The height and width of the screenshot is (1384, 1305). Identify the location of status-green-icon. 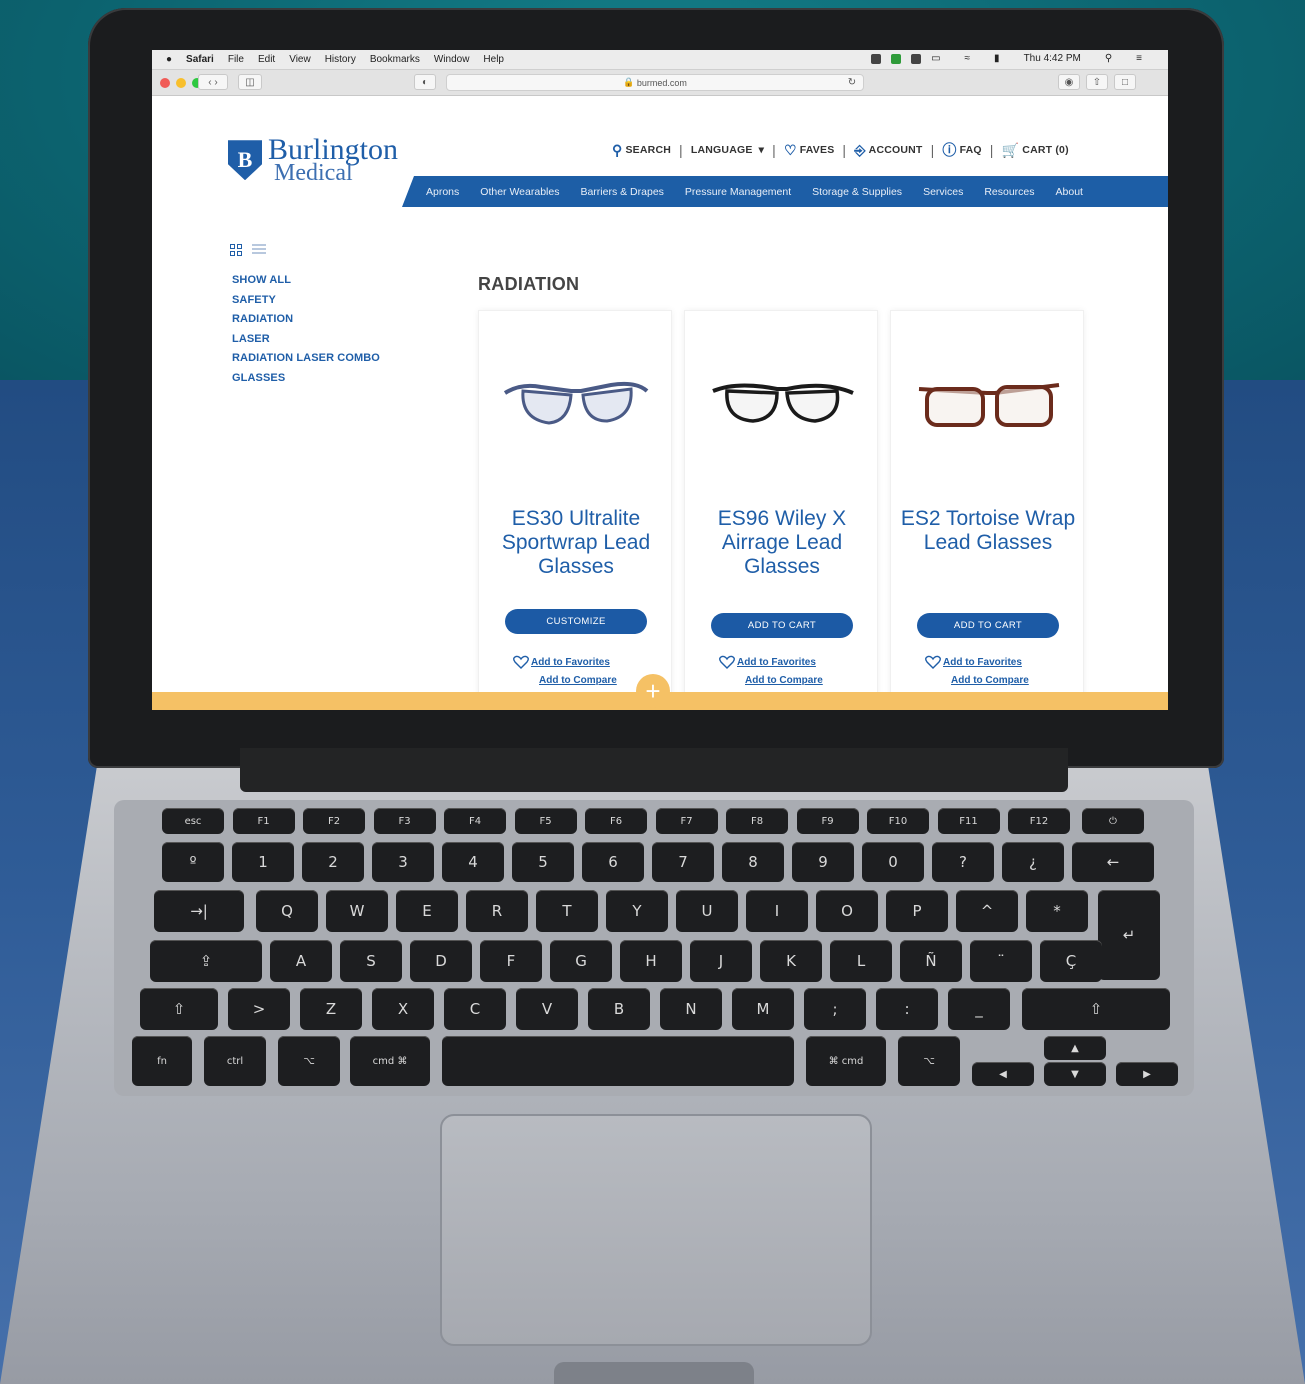
(896, 58).